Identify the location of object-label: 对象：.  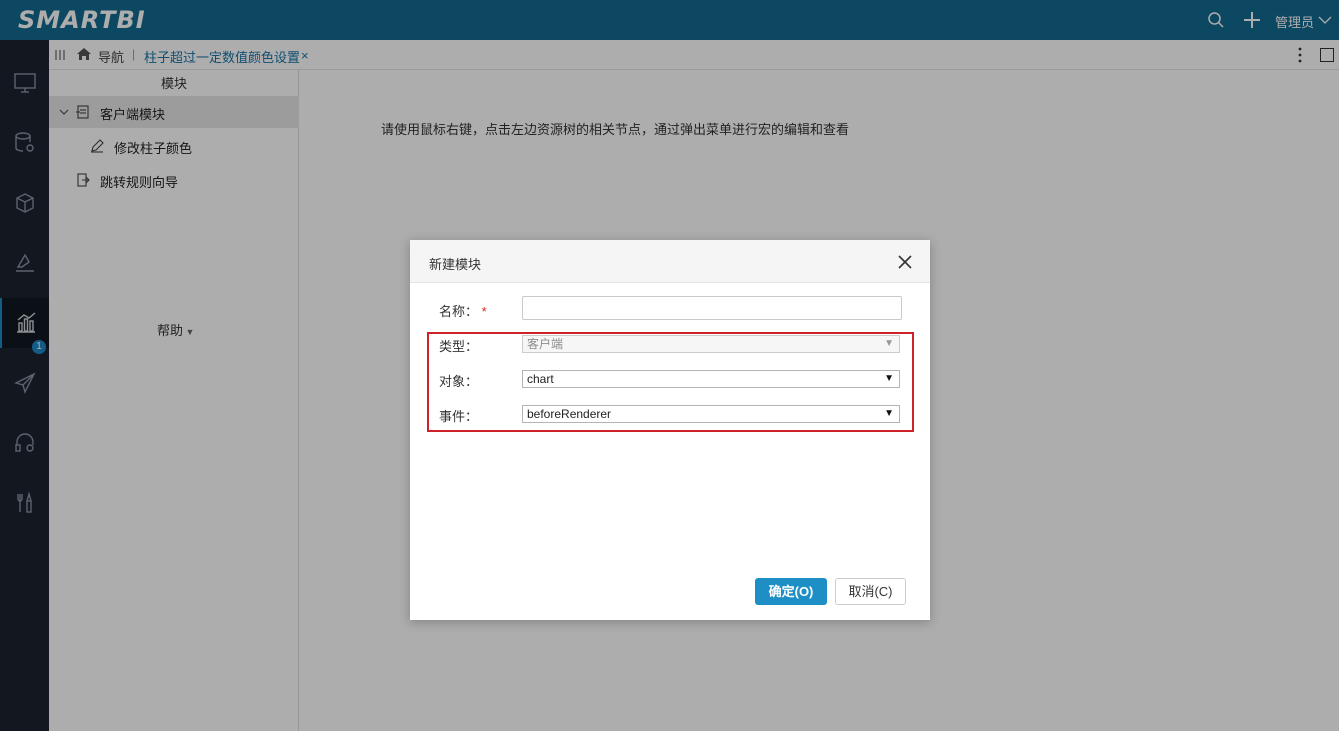
(459, 381).